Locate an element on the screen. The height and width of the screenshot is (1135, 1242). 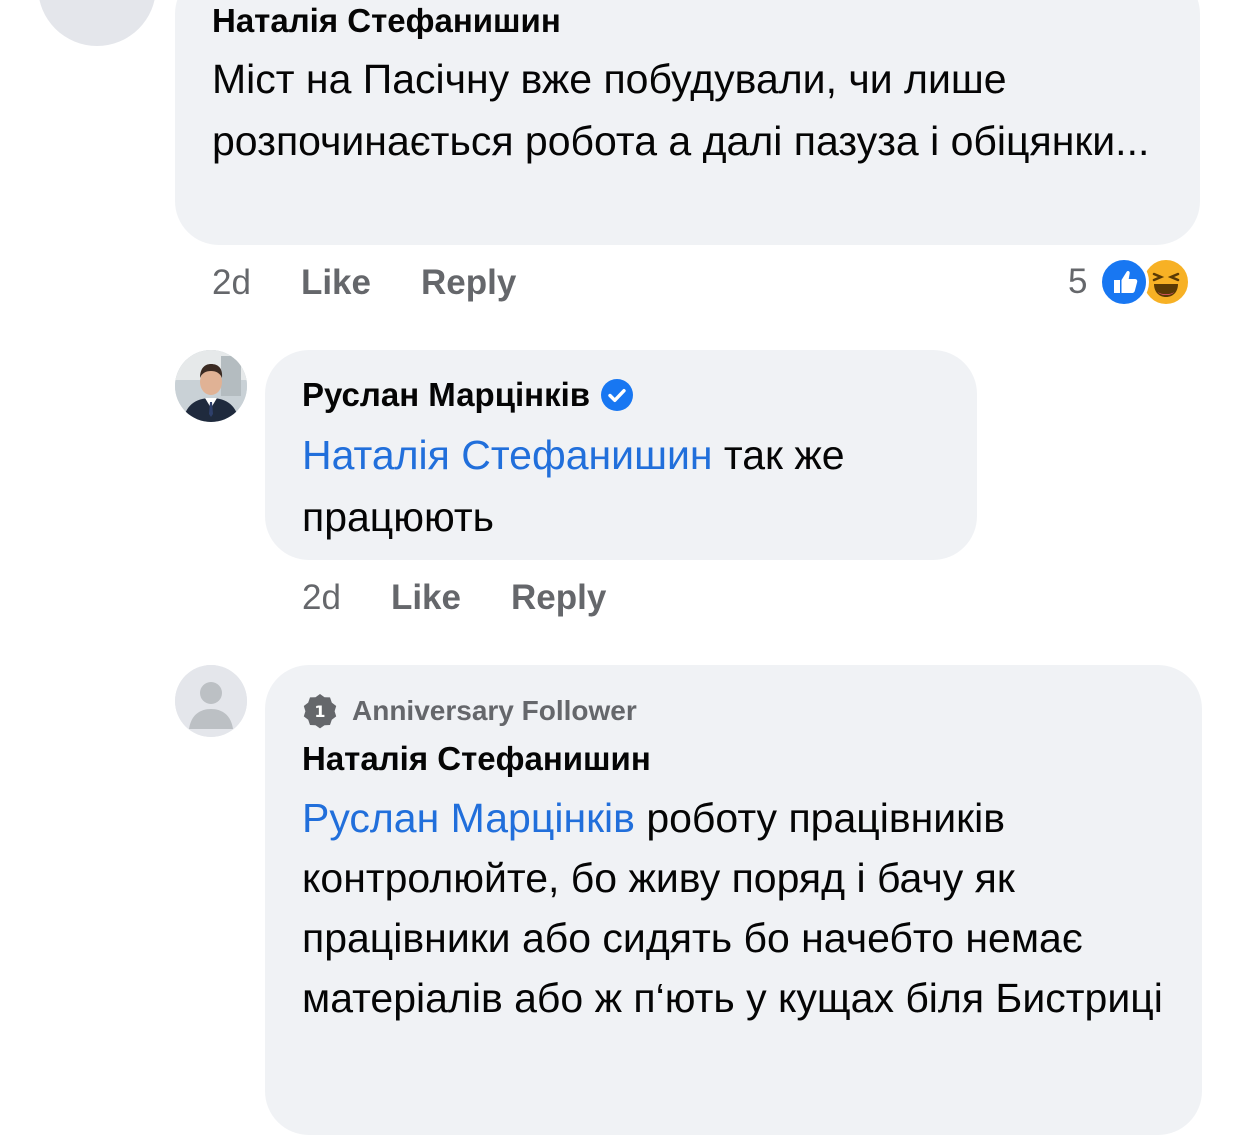
comment-author: Руслан Марцінків is located at coordinates (468, 395).